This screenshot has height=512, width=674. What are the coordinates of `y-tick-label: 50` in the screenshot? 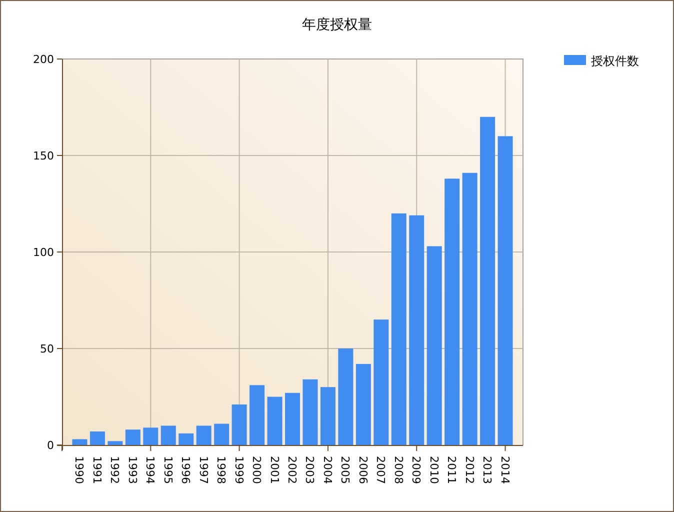 It's located at (47, 349).